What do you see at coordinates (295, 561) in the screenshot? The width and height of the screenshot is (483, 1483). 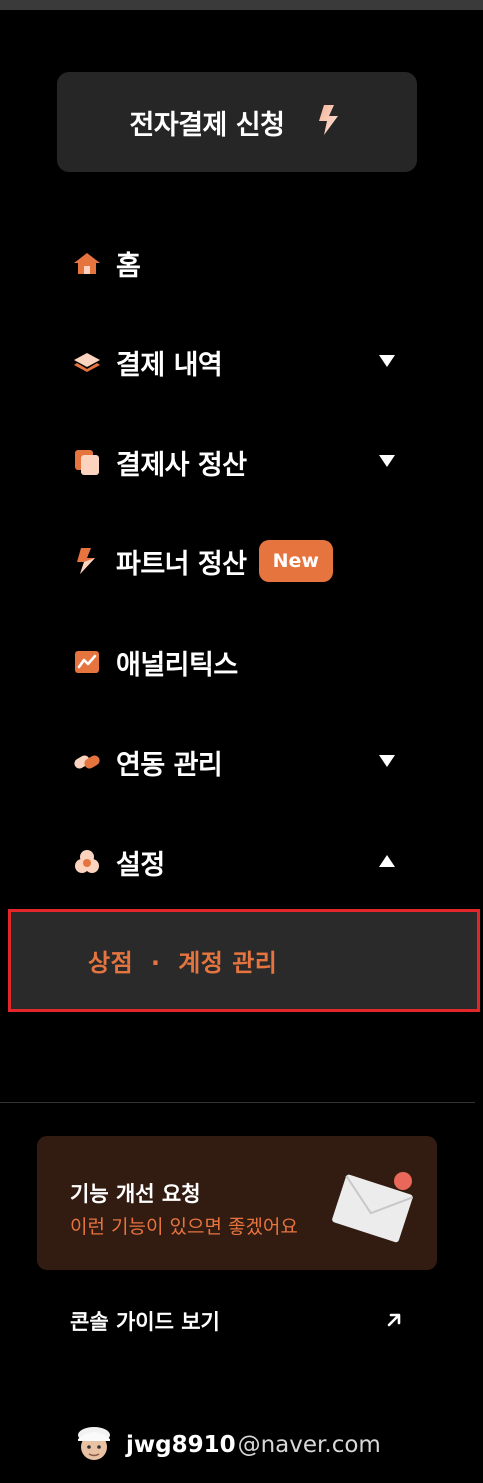 I see `new-badge: New` at bounding box center [295, 561].